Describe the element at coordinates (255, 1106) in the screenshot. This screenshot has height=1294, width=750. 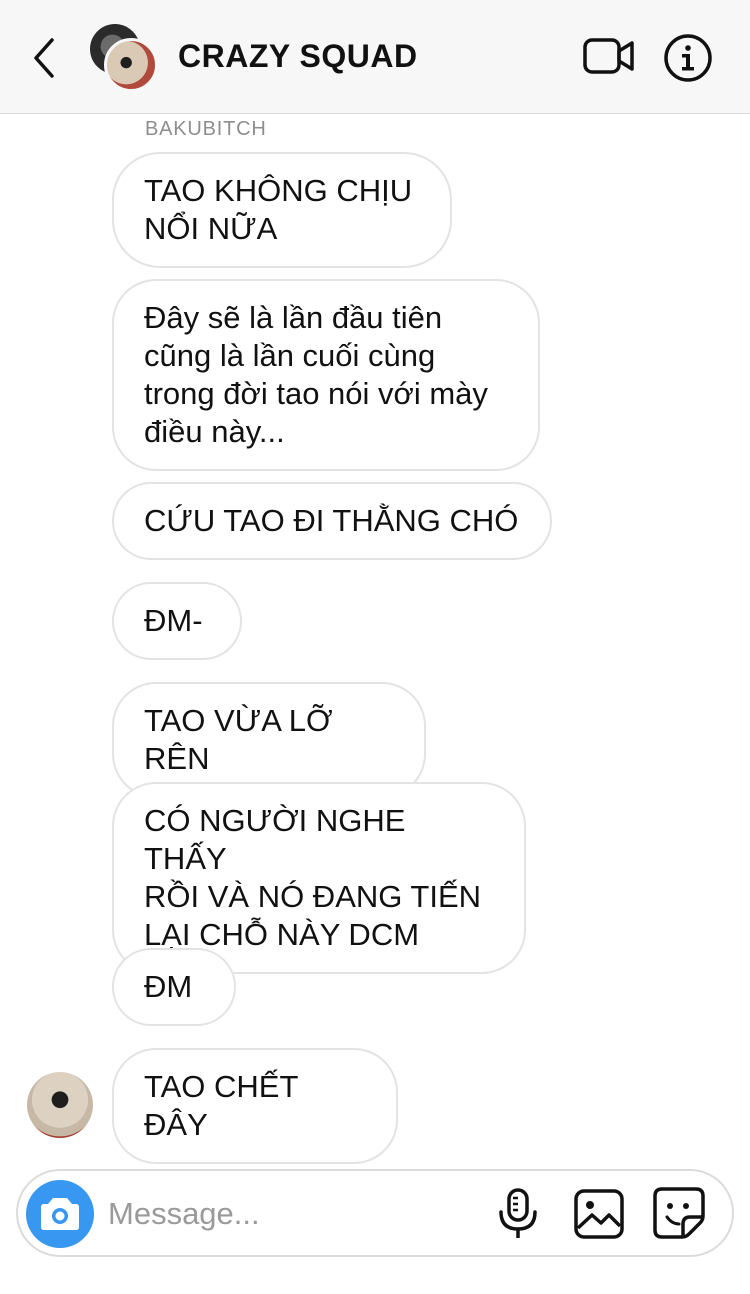
I see `message-bubble: TAO CHẾT ĐÂY` at that location.